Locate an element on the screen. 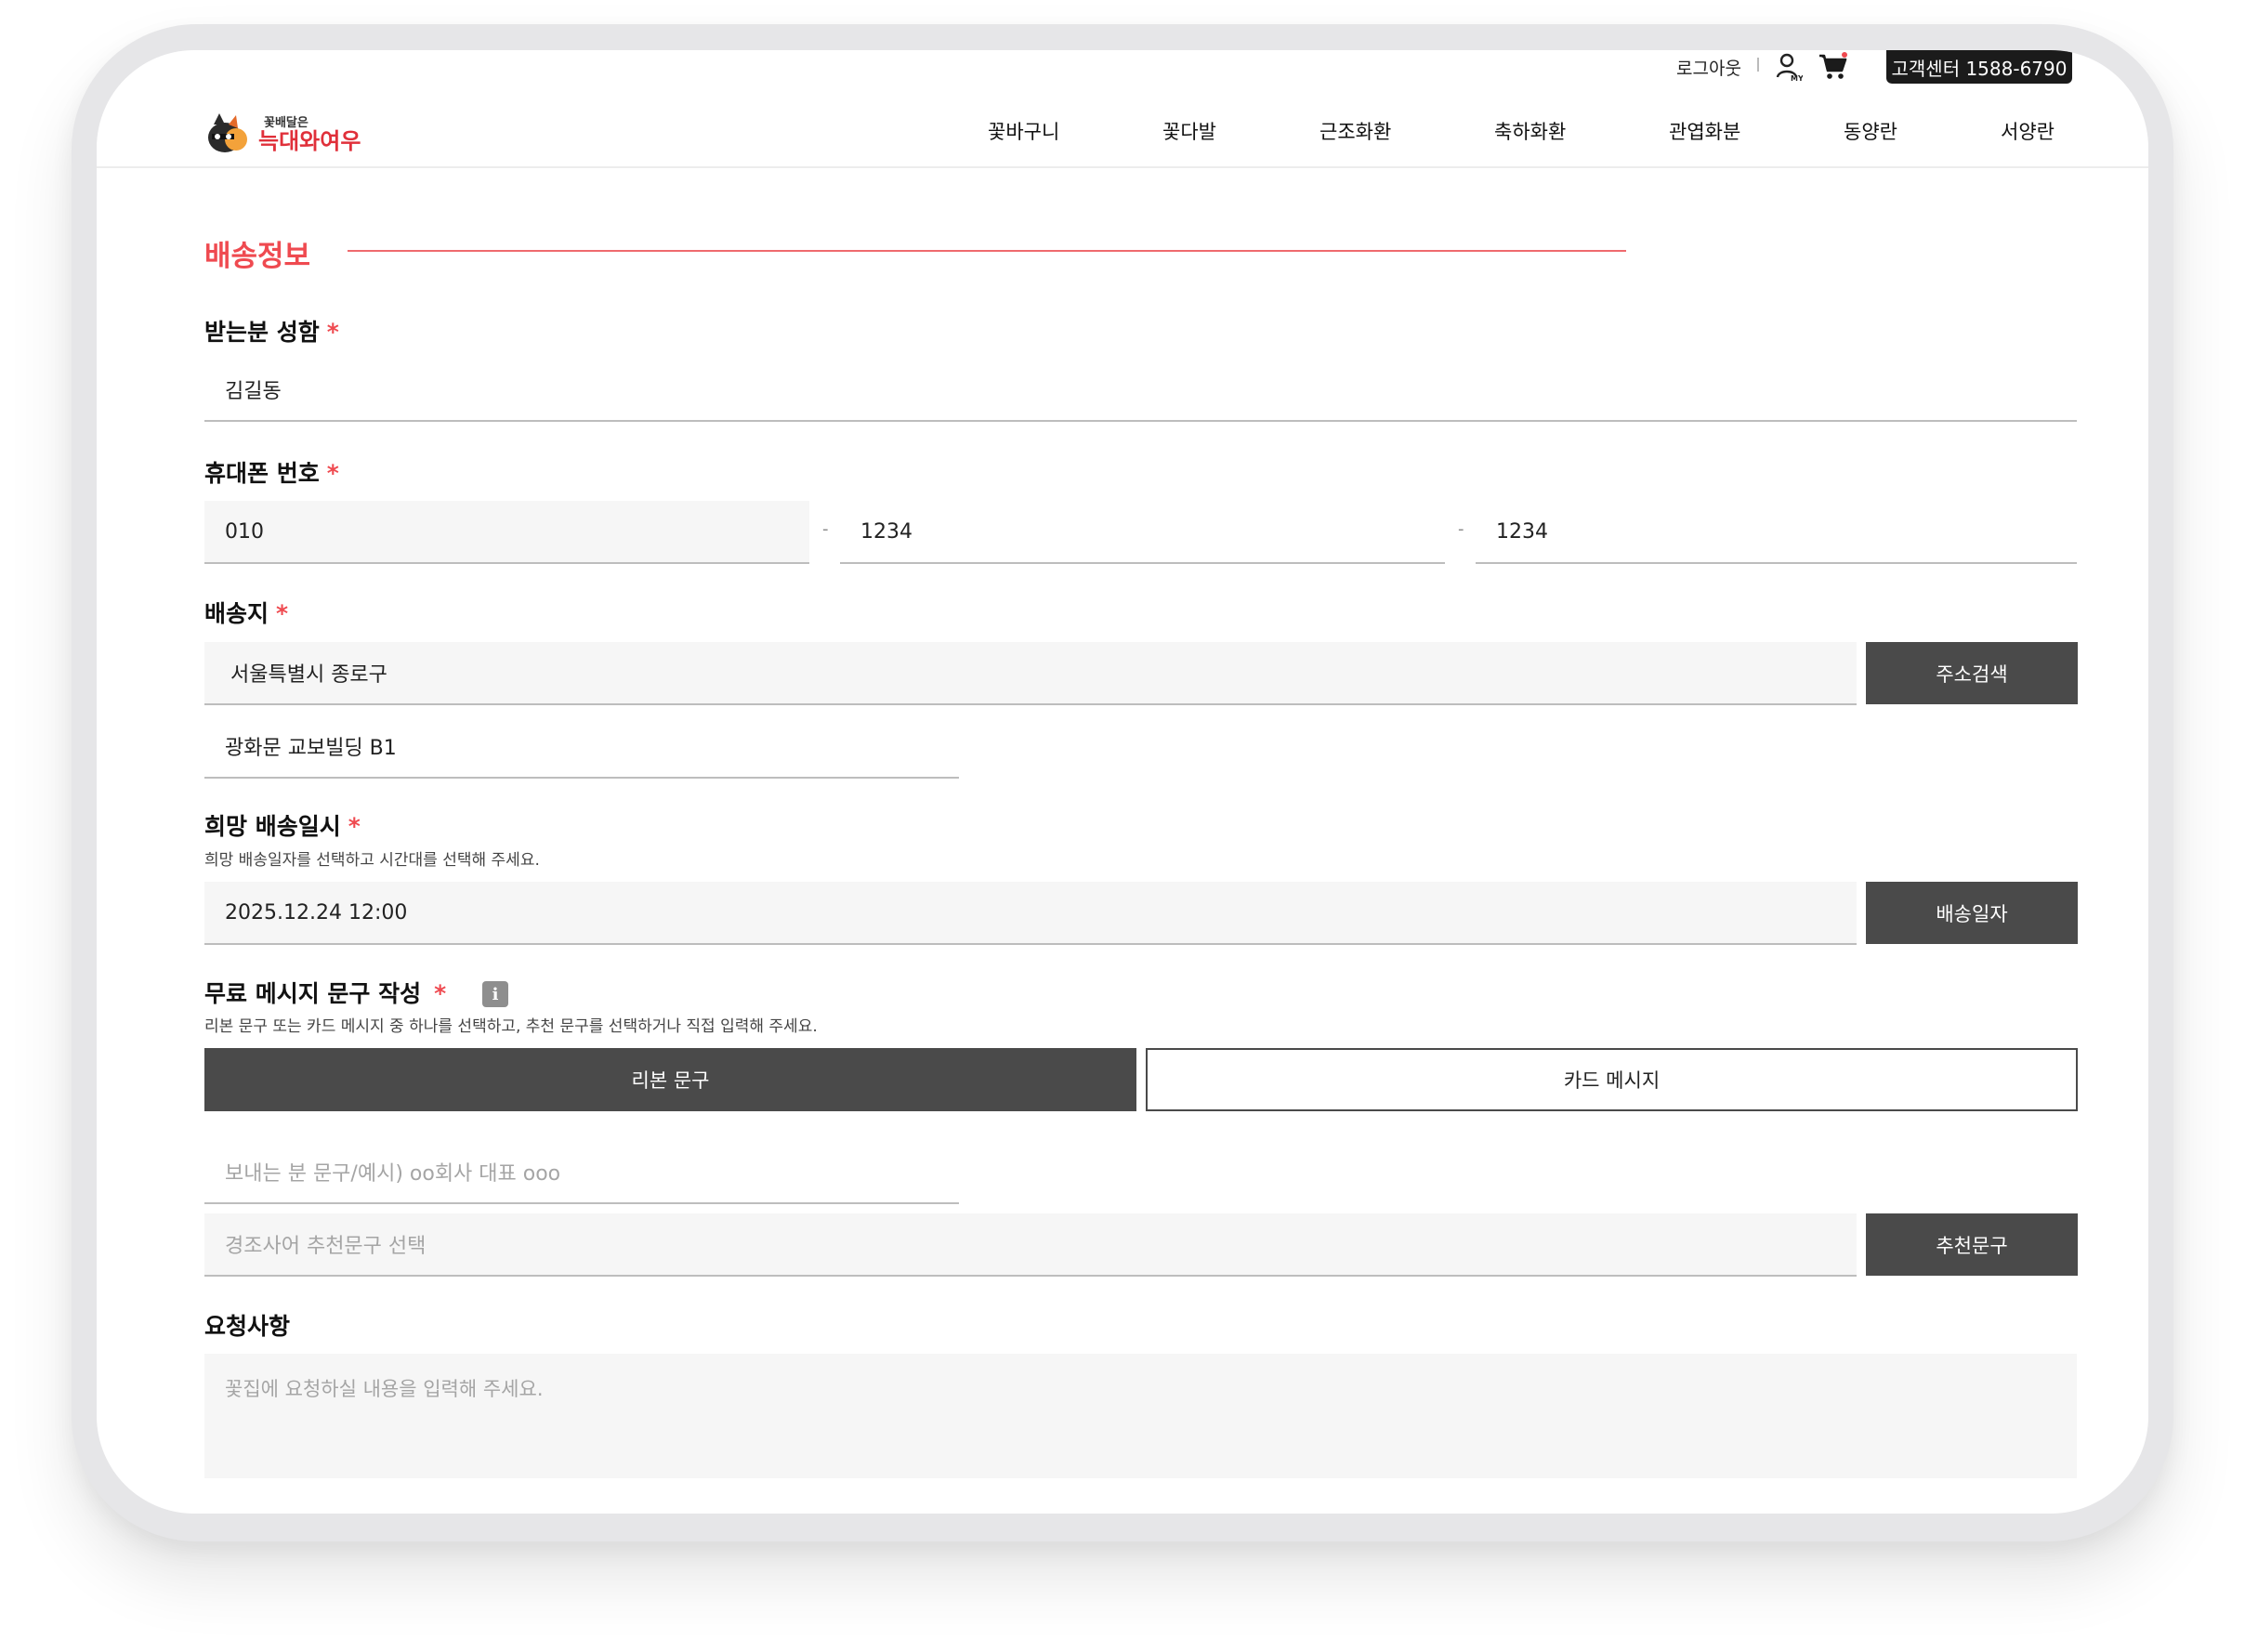 The width and height of the screenshot is (2245, 1652). divider is located at coordinates (1758, 65).